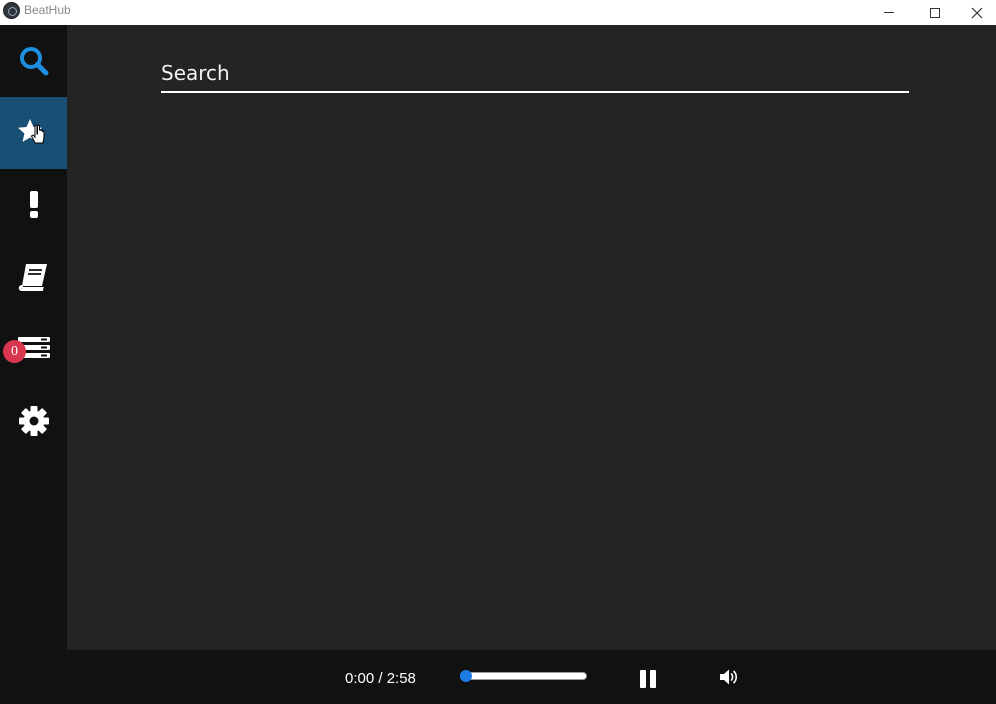  I want to click on exclamation-icon, so click(33, 204).